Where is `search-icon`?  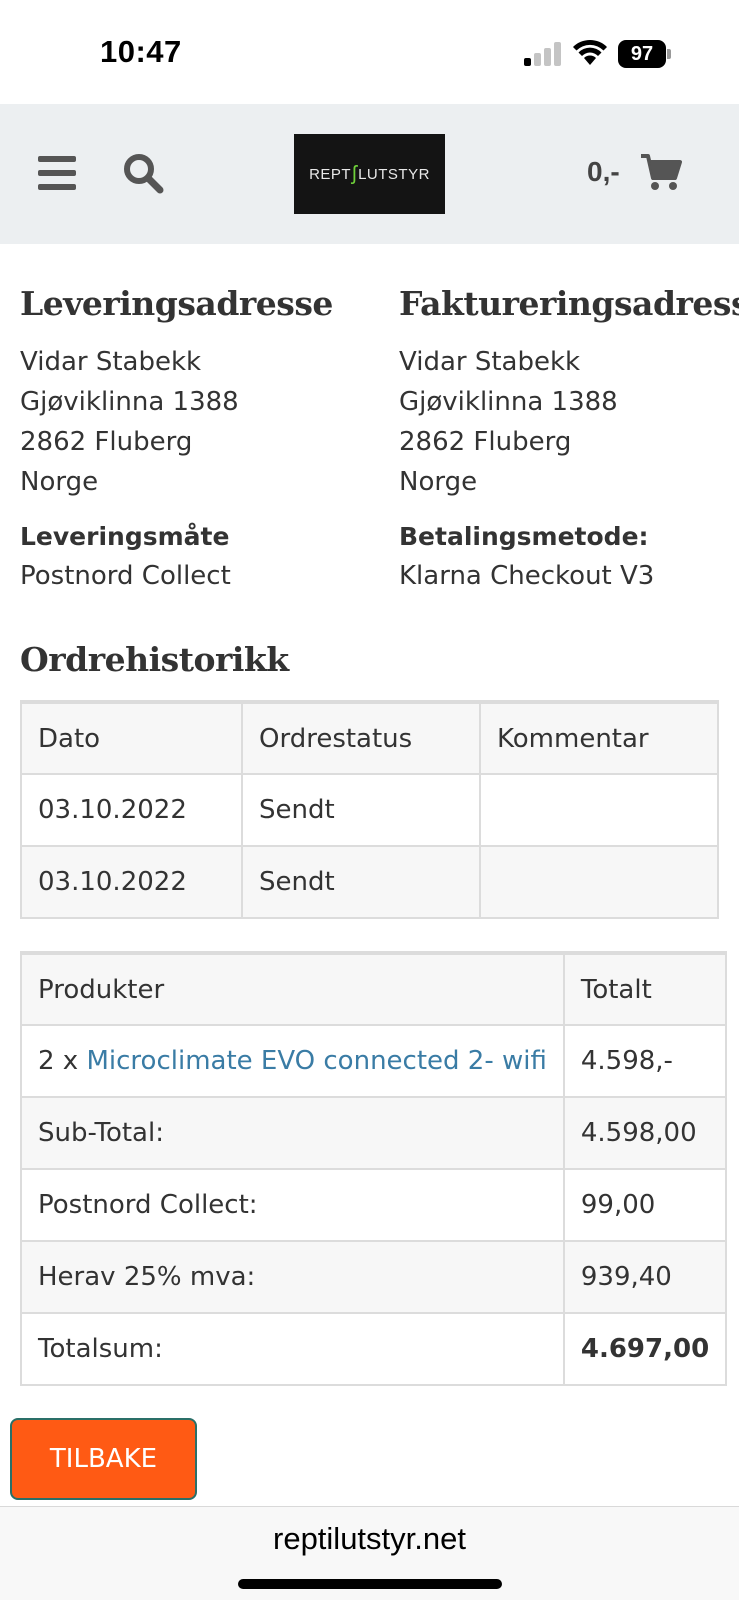 search-icon is located at coordinates (143, 173).